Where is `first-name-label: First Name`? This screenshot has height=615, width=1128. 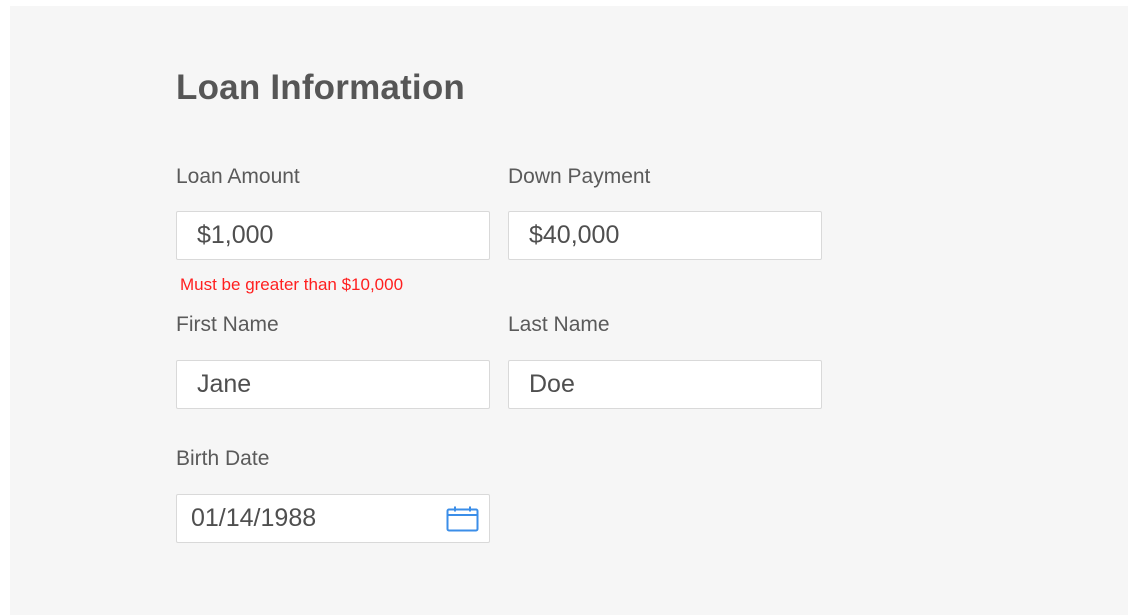 first-name-label: First Name is located at coordinates (227, 324).